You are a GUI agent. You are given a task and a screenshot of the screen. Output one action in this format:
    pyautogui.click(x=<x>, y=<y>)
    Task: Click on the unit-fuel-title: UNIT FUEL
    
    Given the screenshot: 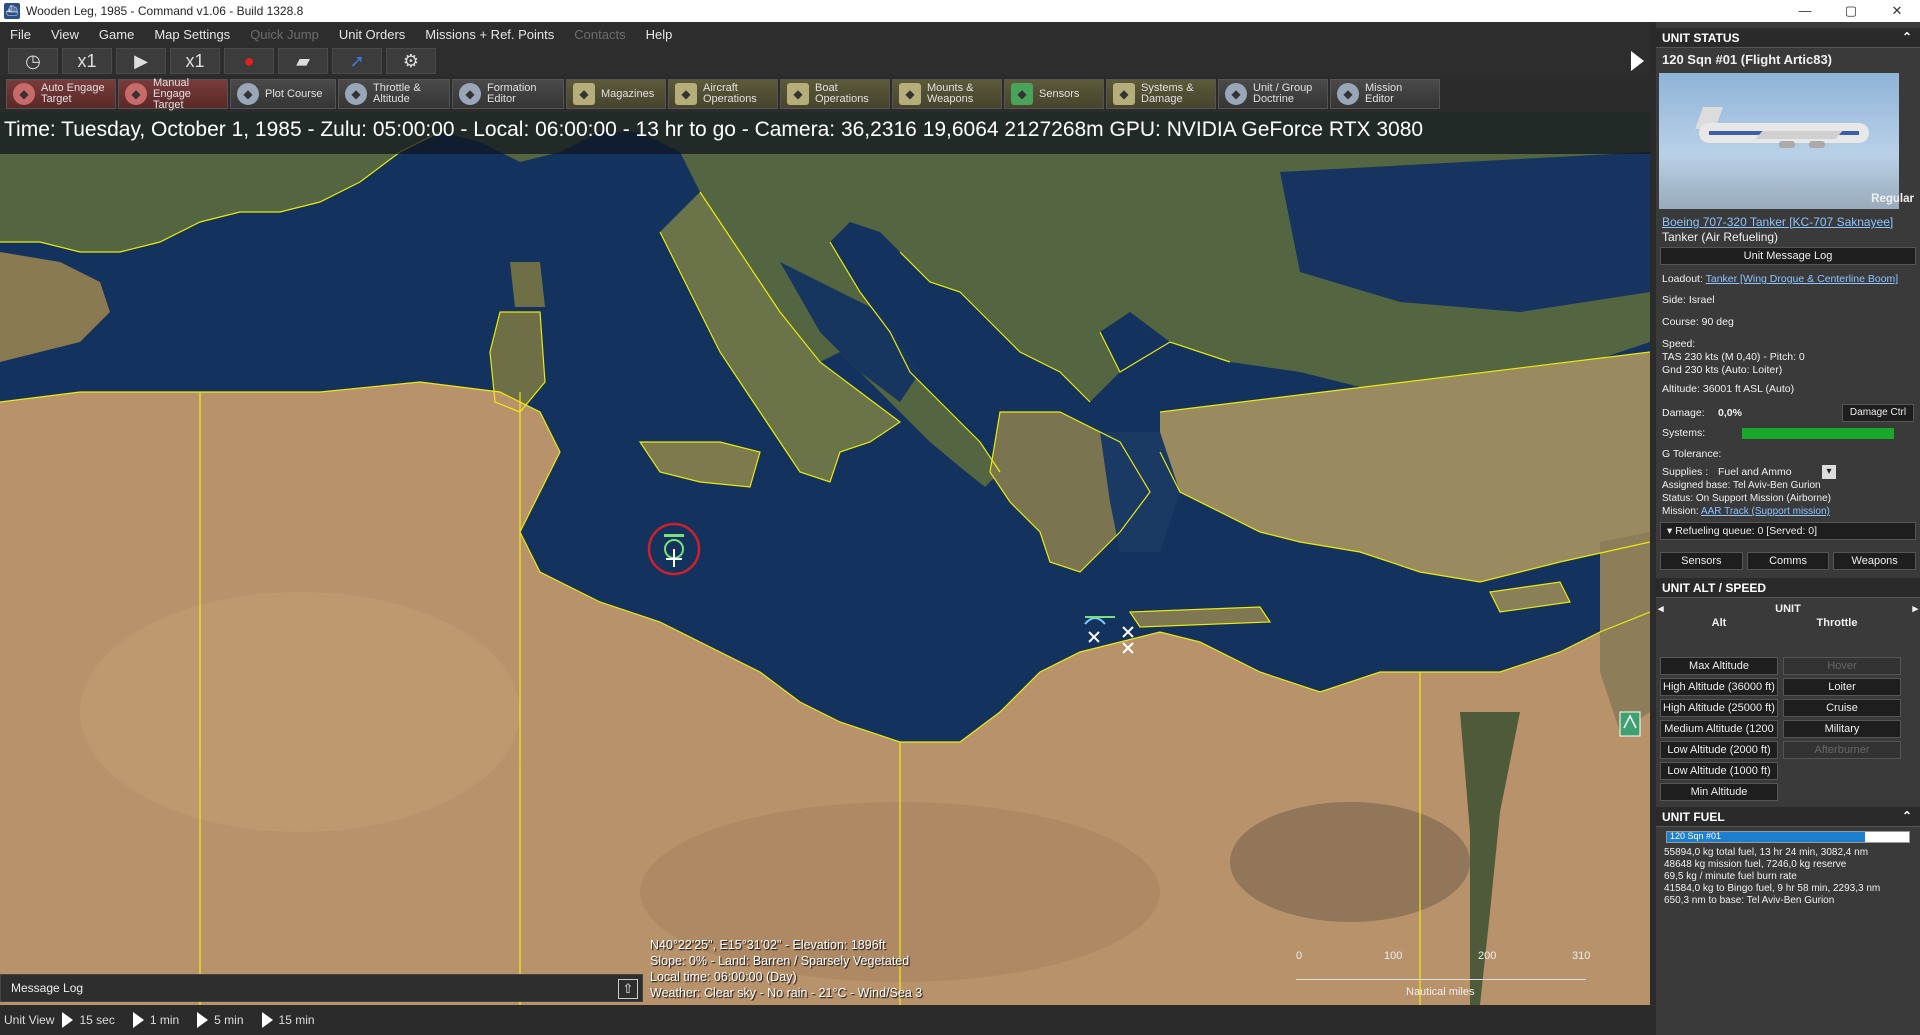 What is the action you would take?
    pyautogui.click(x=1693, y=816)
    